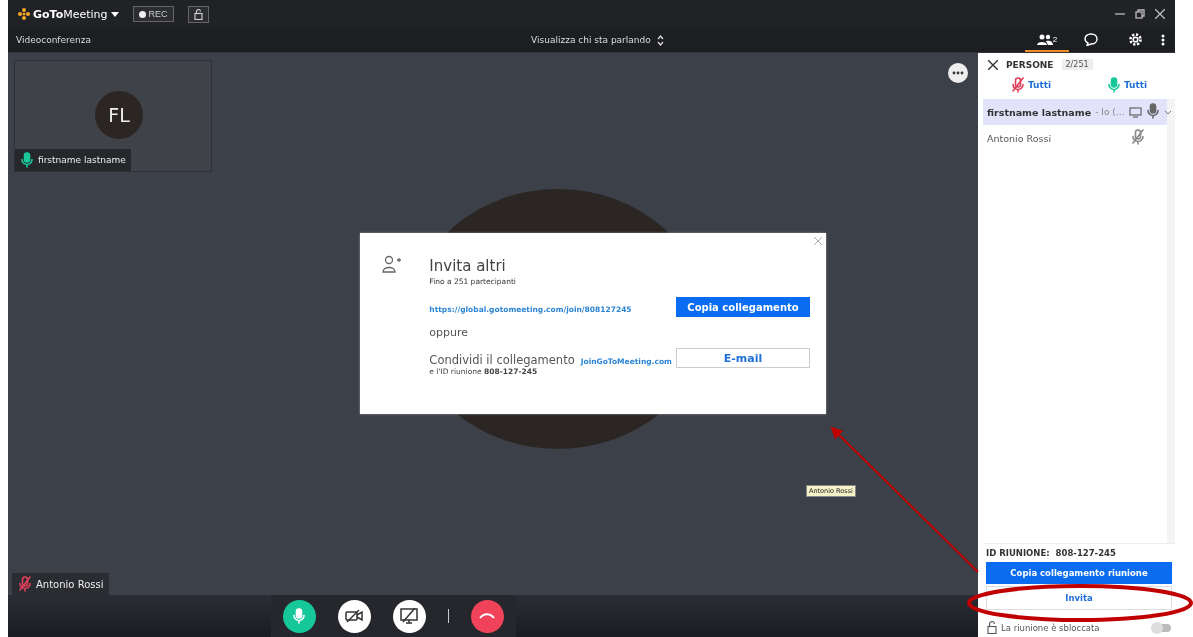  Describe the element at coordinates (392, 264) in the screenshot. I see `add-person-icon` at that location.